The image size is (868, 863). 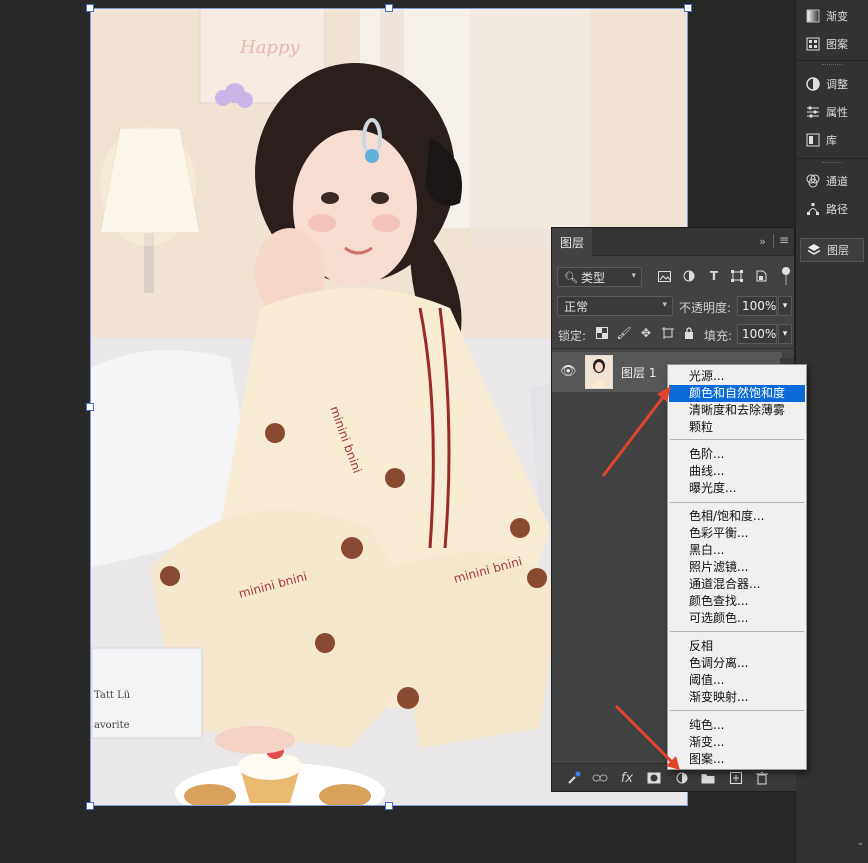 I want to click on dock-label-adjustments: 调整, so click(x=837, y=84).